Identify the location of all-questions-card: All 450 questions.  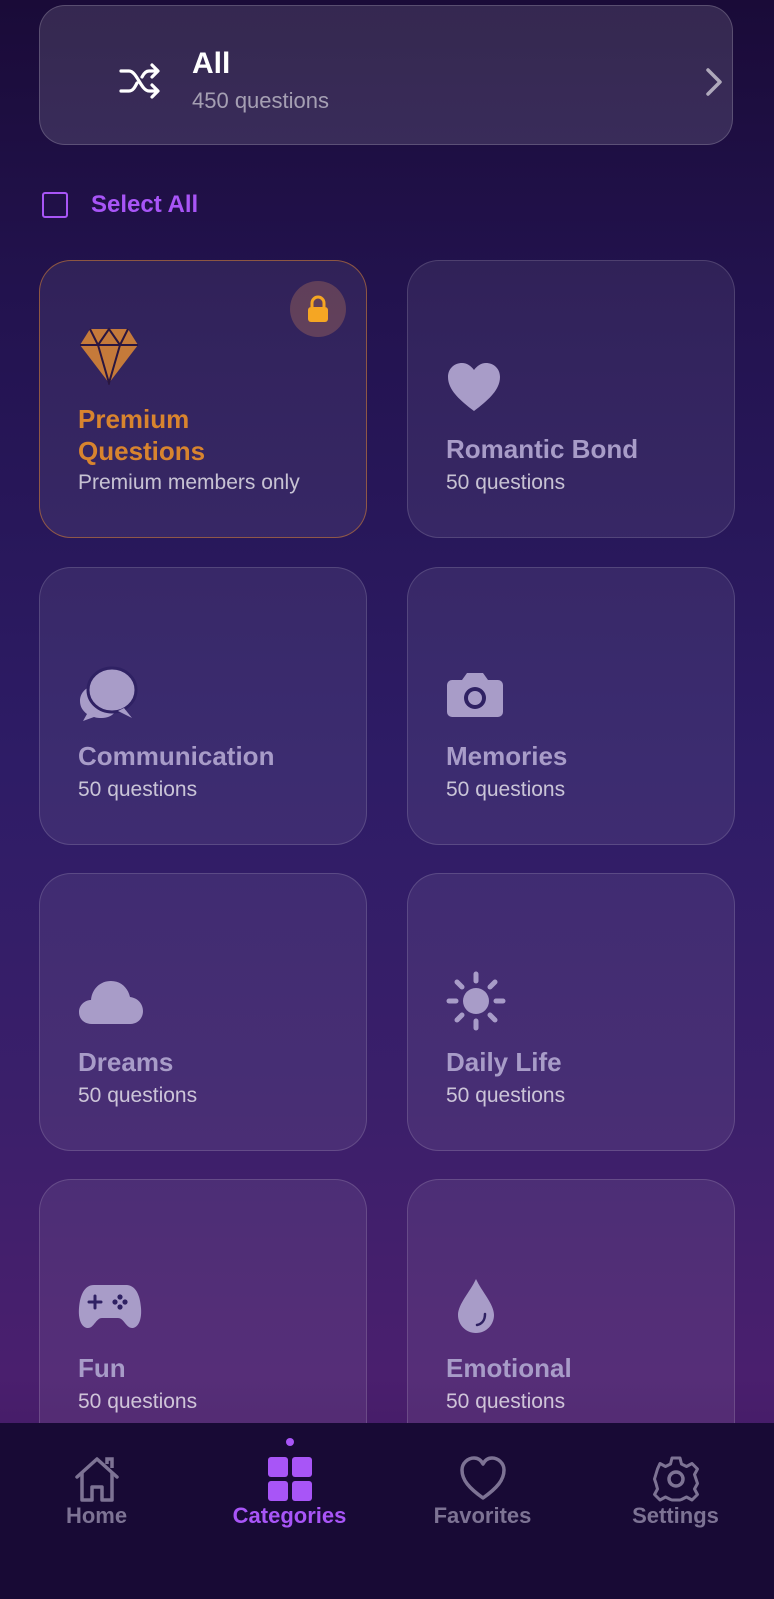
(386, 75).